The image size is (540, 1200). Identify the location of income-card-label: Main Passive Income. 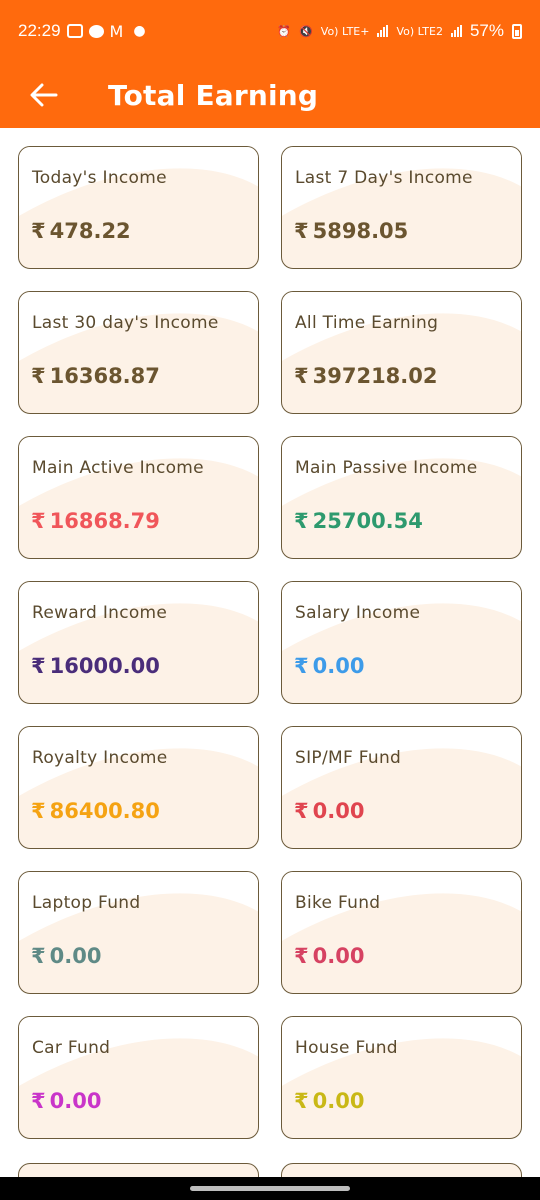
(386, 468).